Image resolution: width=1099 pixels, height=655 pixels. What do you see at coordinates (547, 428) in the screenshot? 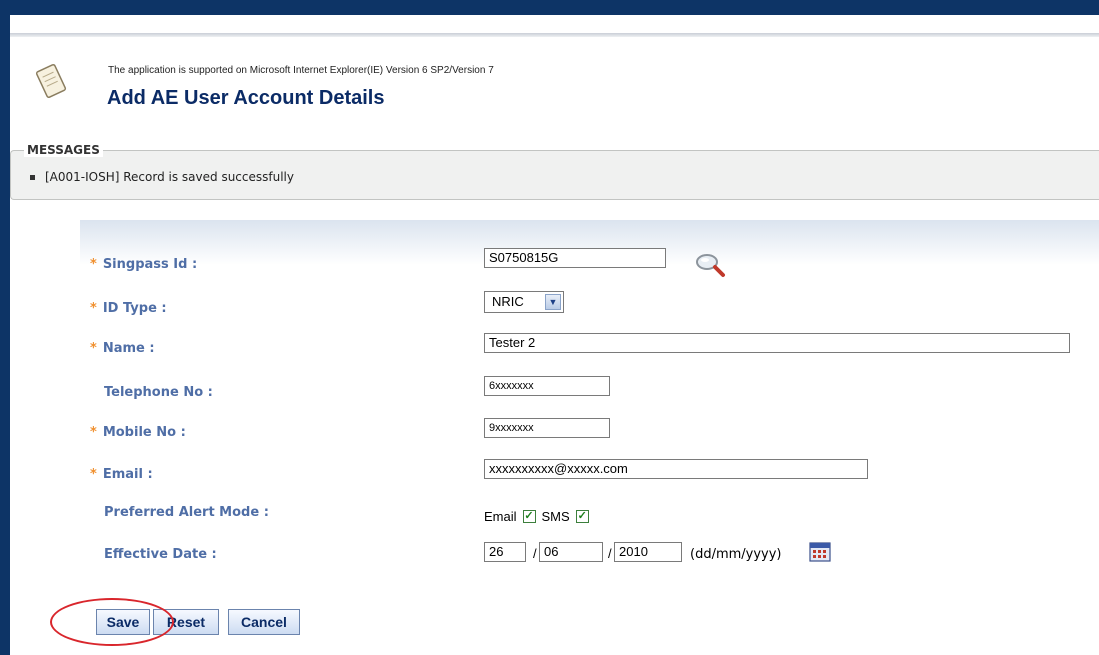
I see `mobile-input: 9xxxxxxx` at bounding box center [547, 428].